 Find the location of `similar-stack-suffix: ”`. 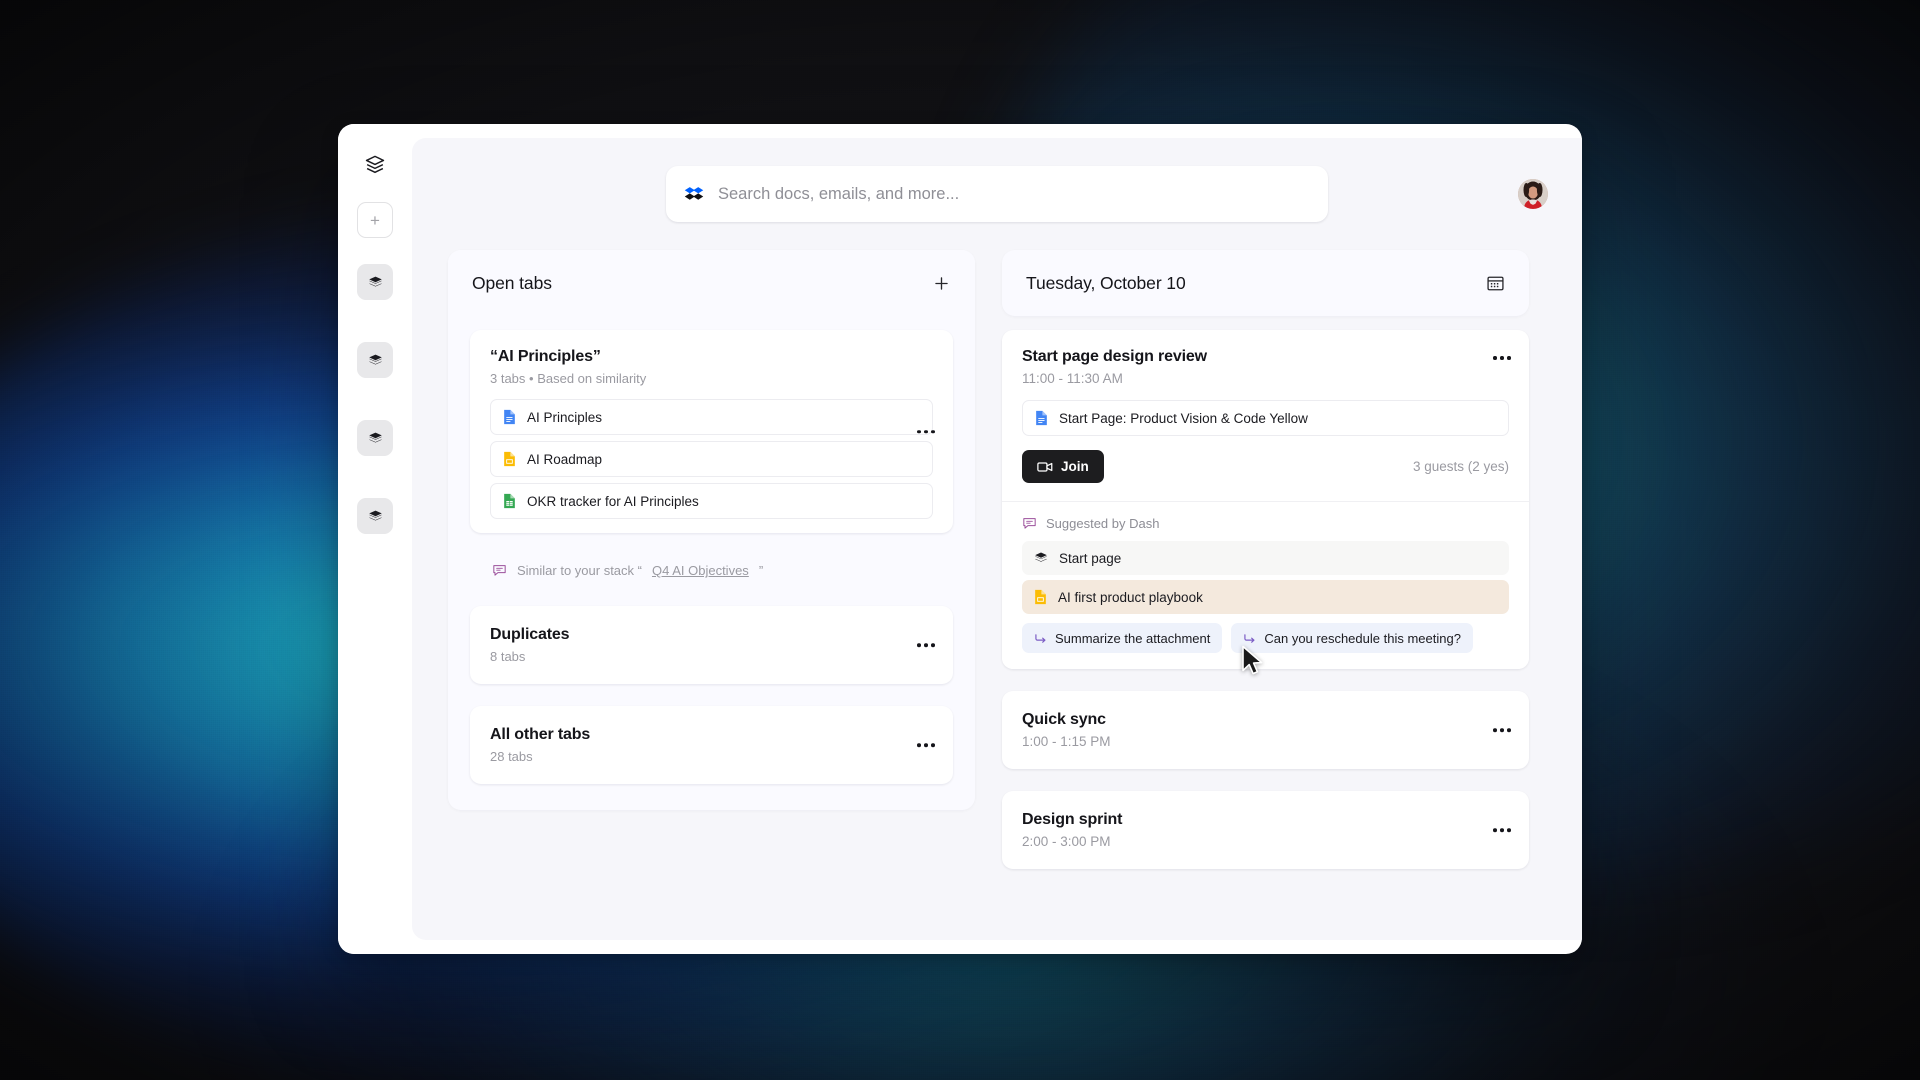

similar-stack-suffix: ” is located at coordinates (761, 570).